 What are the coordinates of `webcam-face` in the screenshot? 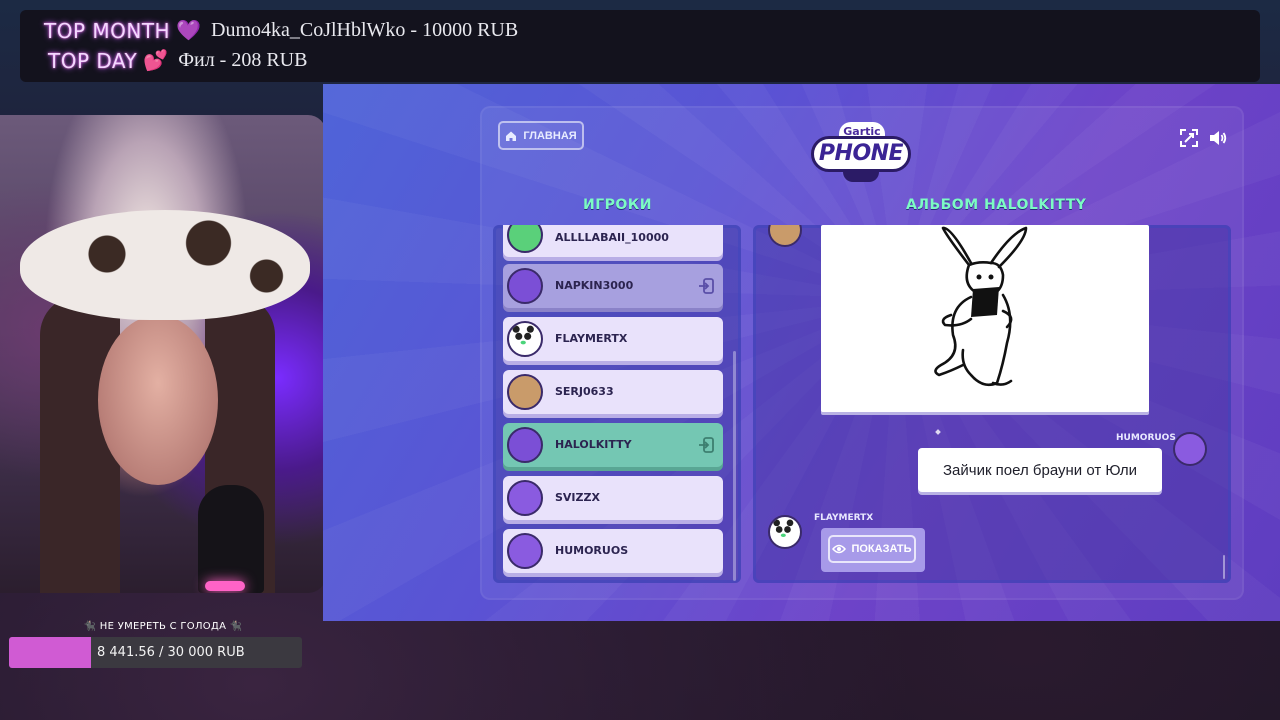 It's located at (158, 400).